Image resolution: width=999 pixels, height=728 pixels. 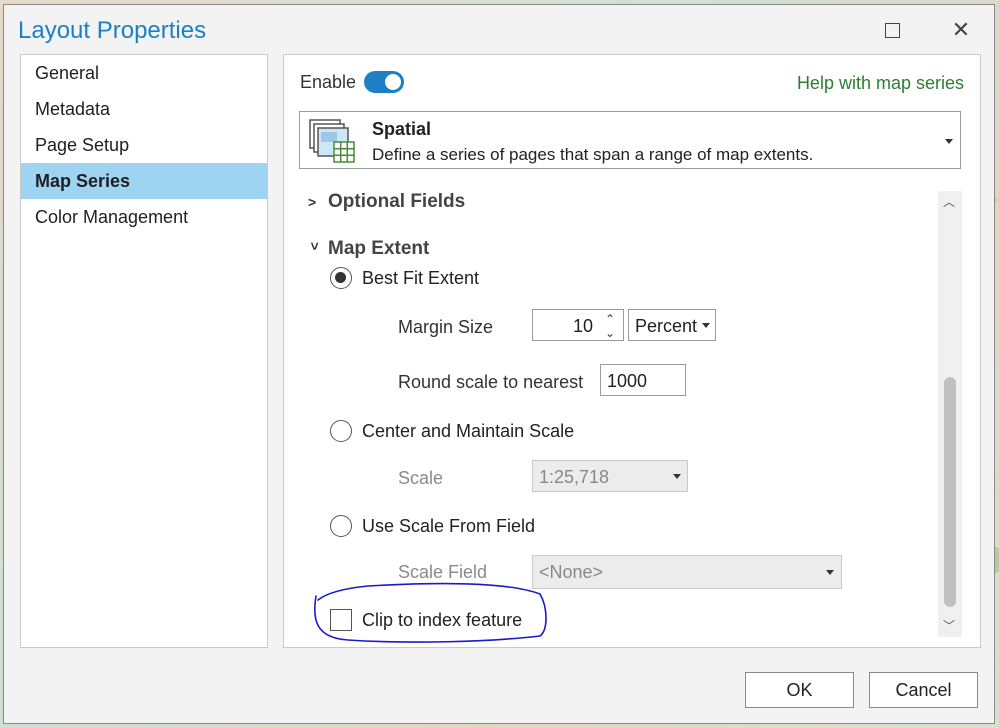 I want to click on best-fit-radio, so click(x=341, y=278).